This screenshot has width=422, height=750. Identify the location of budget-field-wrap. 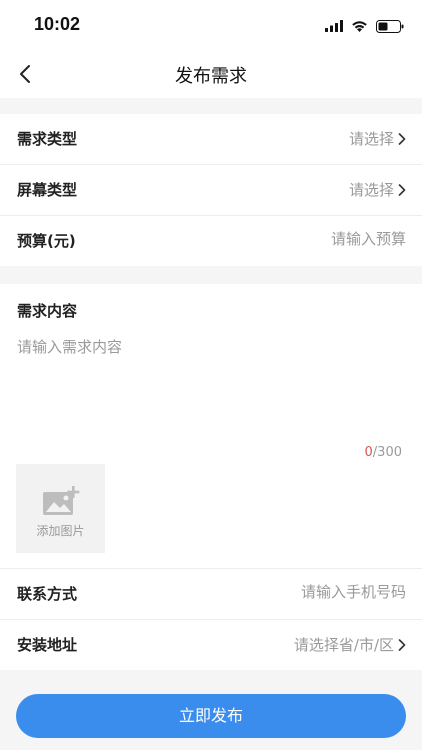
(316, 239).